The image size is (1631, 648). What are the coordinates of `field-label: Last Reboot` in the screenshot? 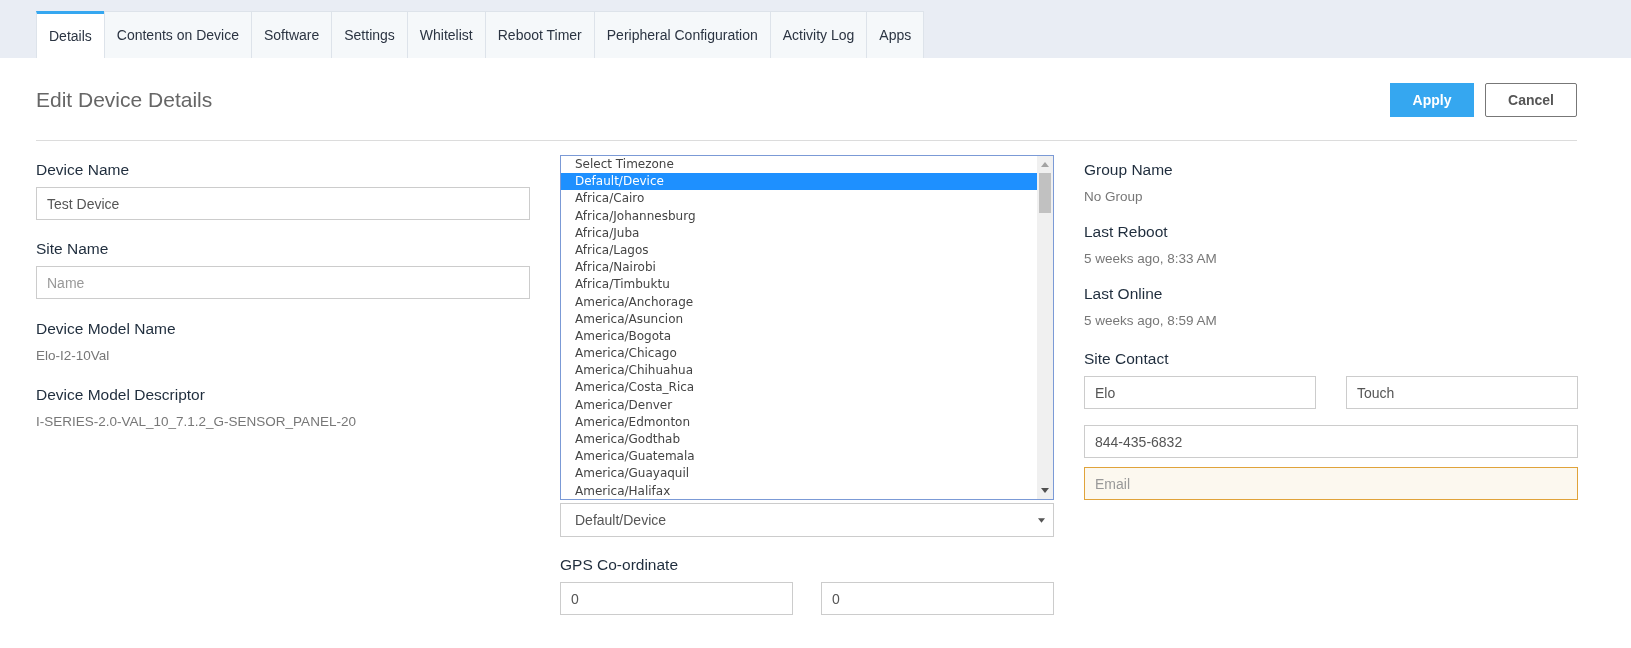 It's located at (1126, 232).